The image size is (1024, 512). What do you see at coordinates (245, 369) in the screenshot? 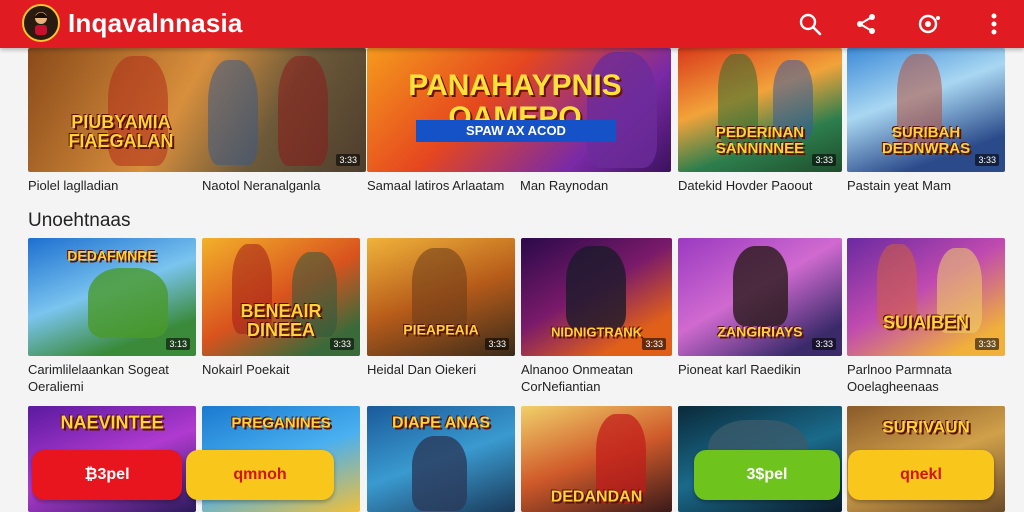
I see `video-title: Nokairl Poekait` at bounding box center [245, 369].